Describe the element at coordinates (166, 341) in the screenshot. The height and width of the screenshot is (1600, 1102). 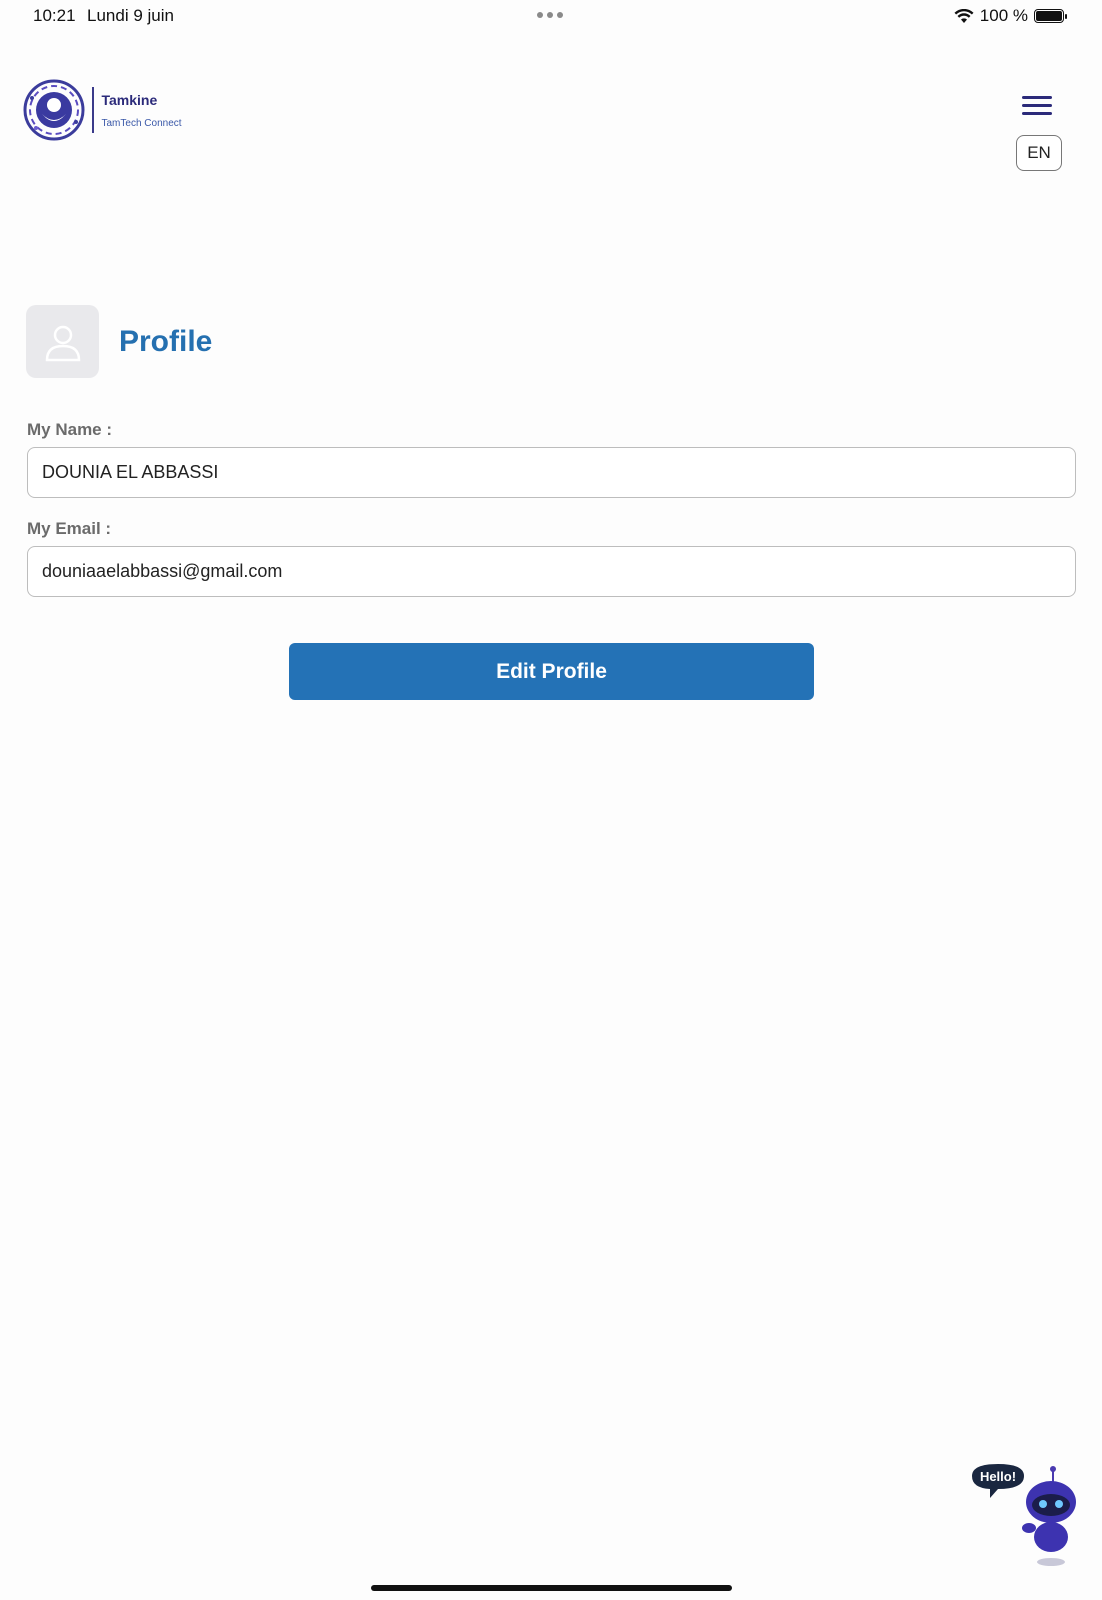
I see `page-title: Profile` at that location.